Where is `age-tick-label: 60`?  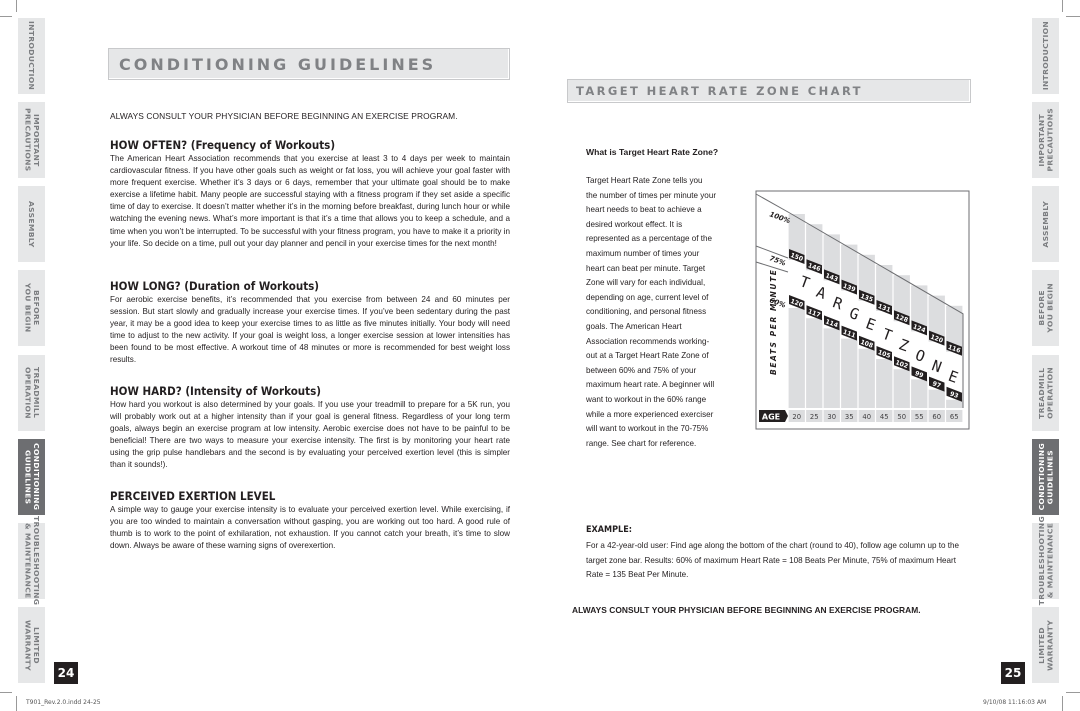 age-tick-label: 60 is located at coordinates (936, 417).